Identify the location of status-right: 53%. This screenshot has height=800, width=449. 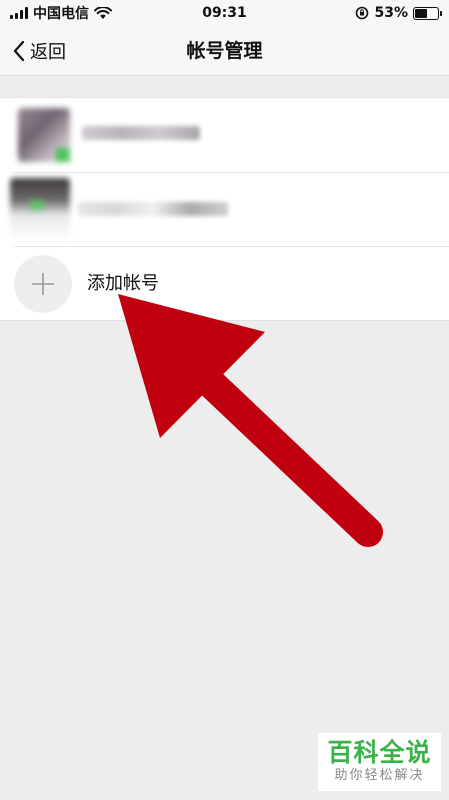
(398, 13).